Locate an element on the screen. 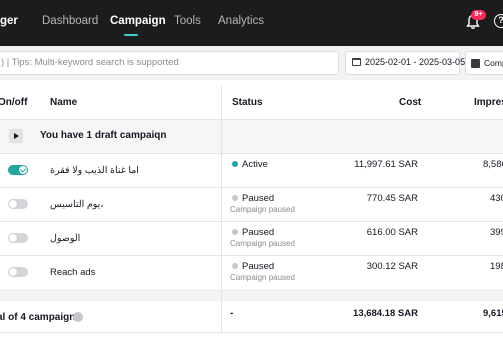 Image resolution: width=503 pixels, height=360 pixels. campaign-name: الوصول is located at coordinates (65, 238).